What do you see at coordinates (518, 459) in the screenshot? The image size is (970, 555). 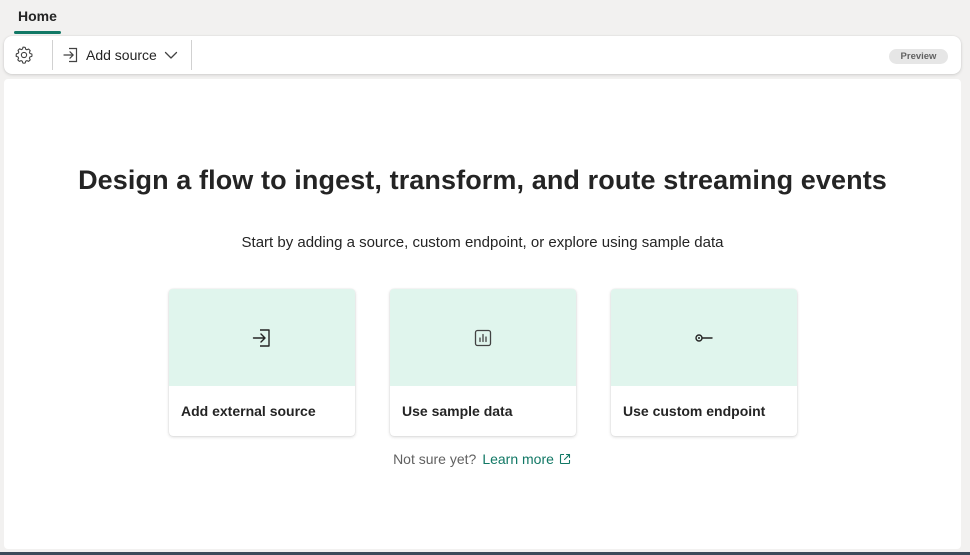 I see `learn-more-label: Learn more` at bounding box center [518, 459].